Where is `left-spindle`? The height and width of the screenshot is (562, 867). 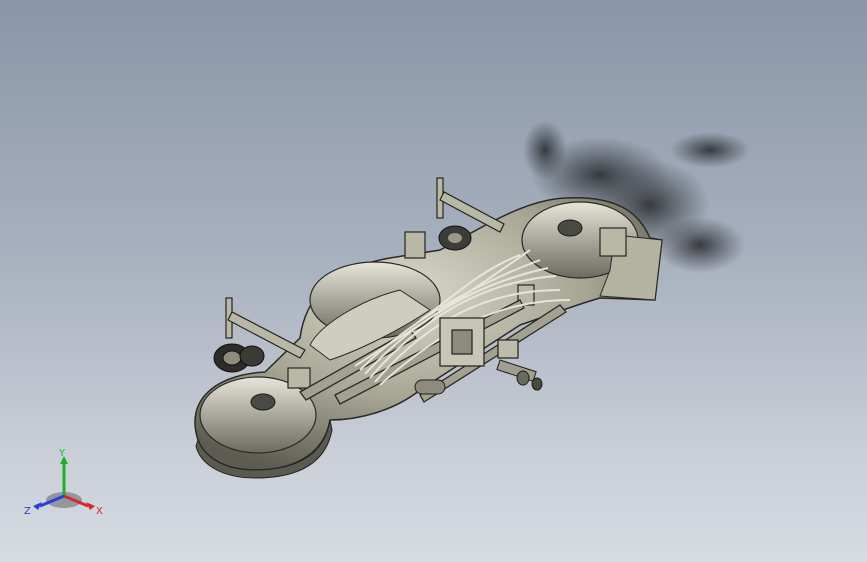
left-spindle is located at coordinates (263, 402).